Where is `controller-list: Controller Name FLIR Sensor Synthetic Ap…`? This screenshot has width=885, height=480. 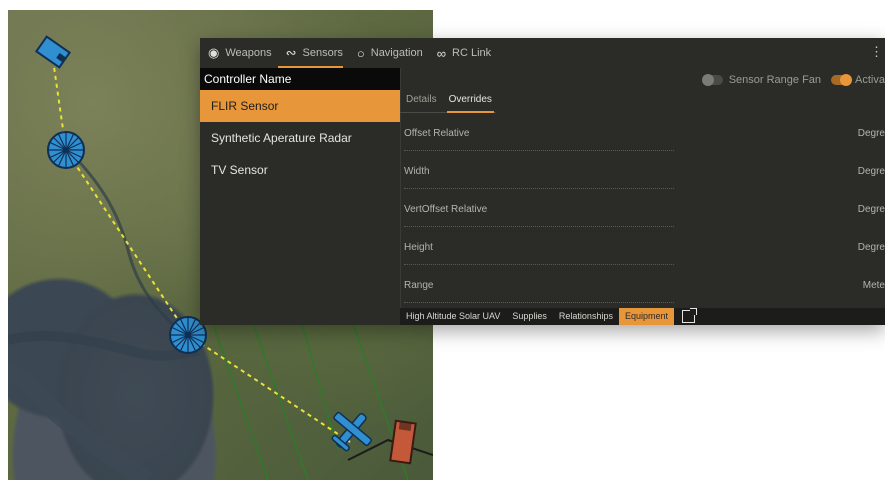
controller-list: Controller Name FLIR Sensor Synthetic Ap… is located at coordinates (300, 188).